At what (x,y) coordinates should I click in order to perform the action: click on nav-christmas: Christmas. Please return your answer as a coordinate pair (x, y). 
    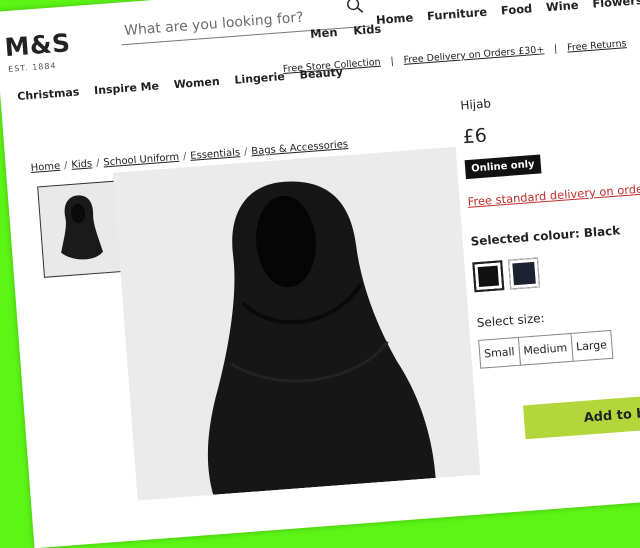
    Looking at the image, I should click on (48, 94).